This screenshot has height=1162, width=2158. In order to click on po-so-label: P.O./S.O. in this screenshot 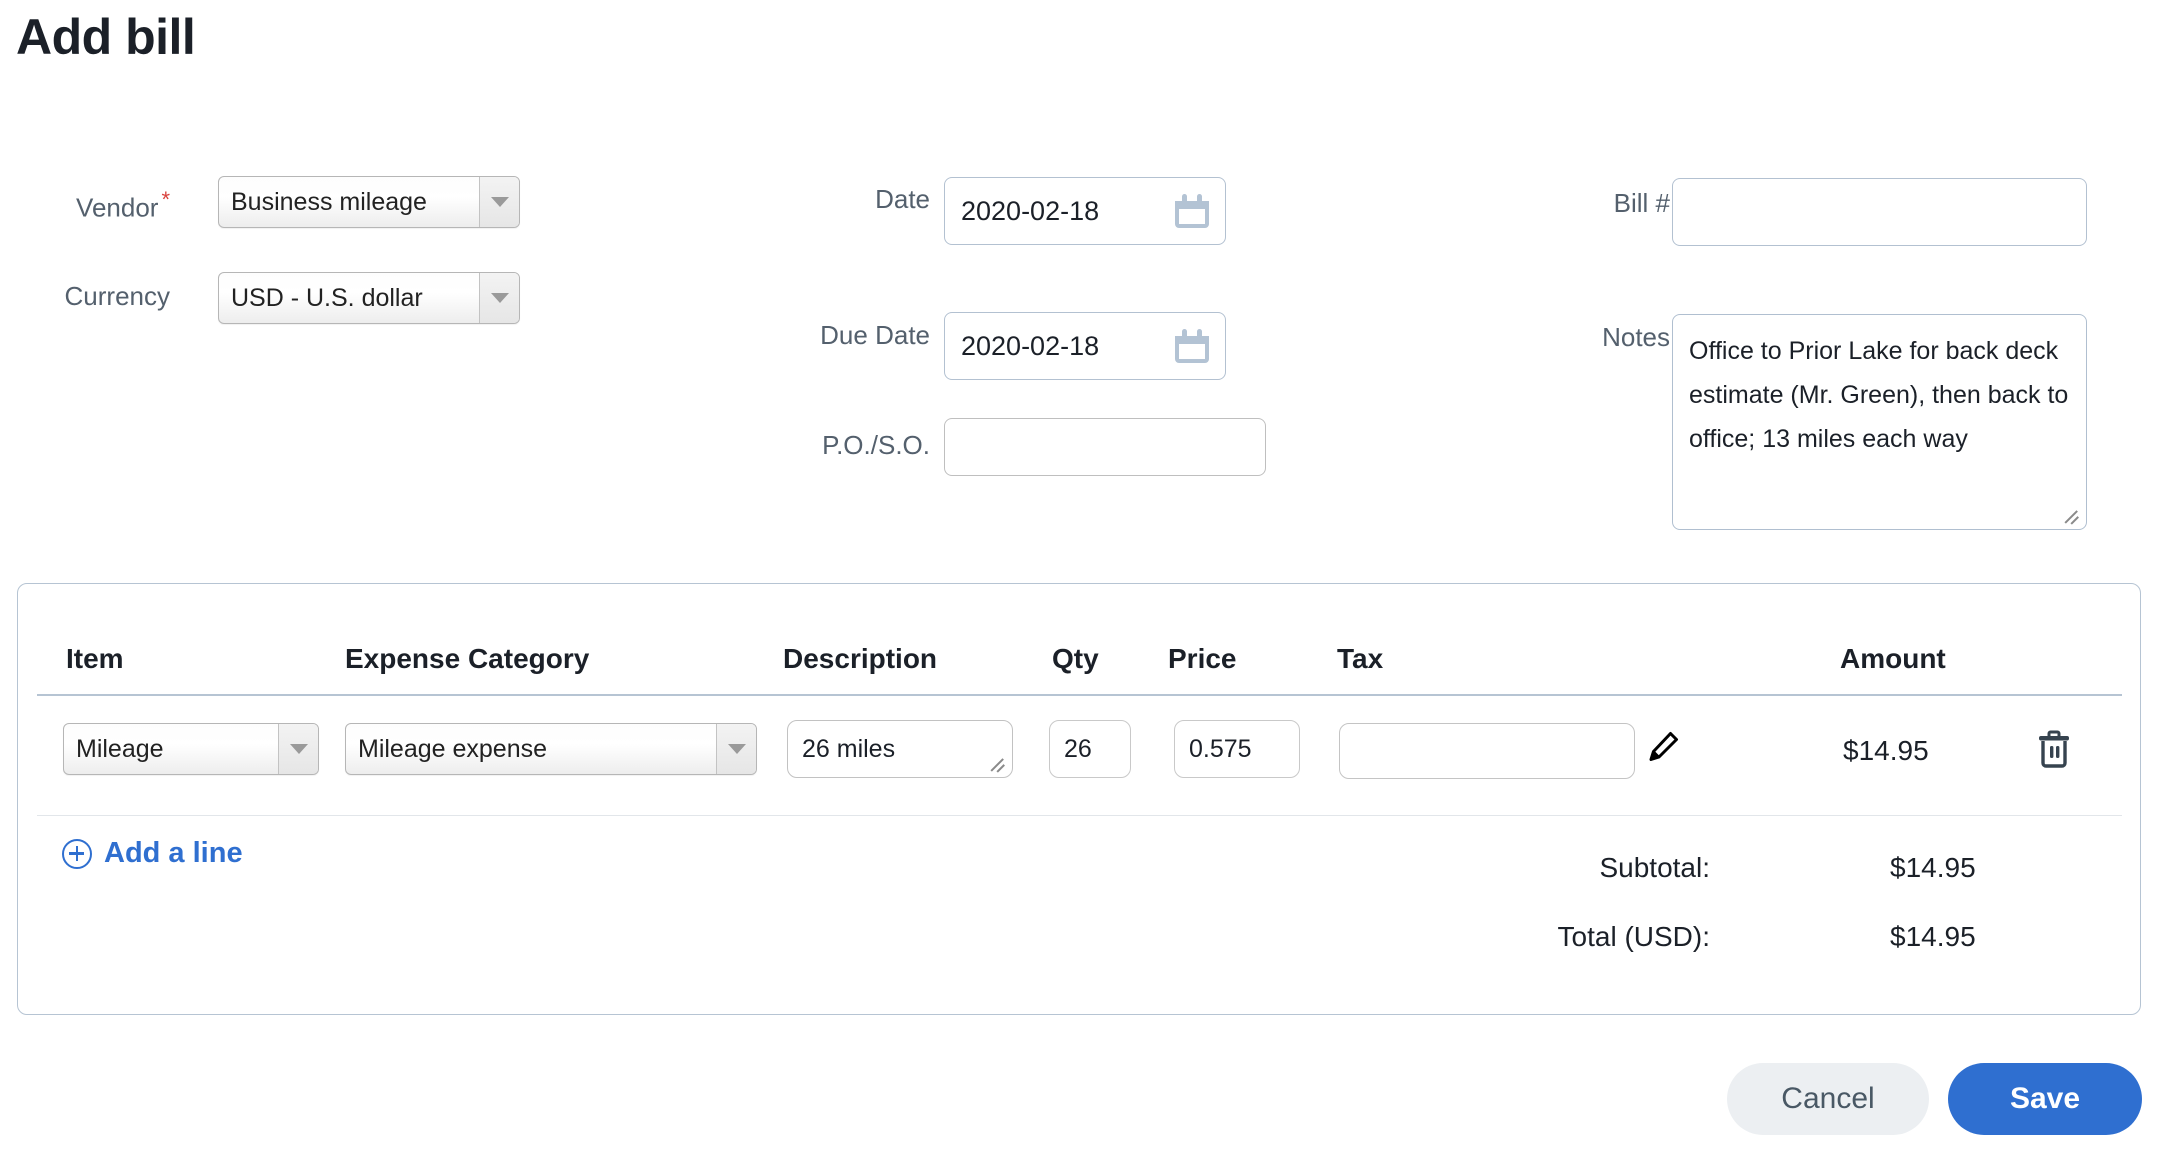, I will do `click(876, 445)`.